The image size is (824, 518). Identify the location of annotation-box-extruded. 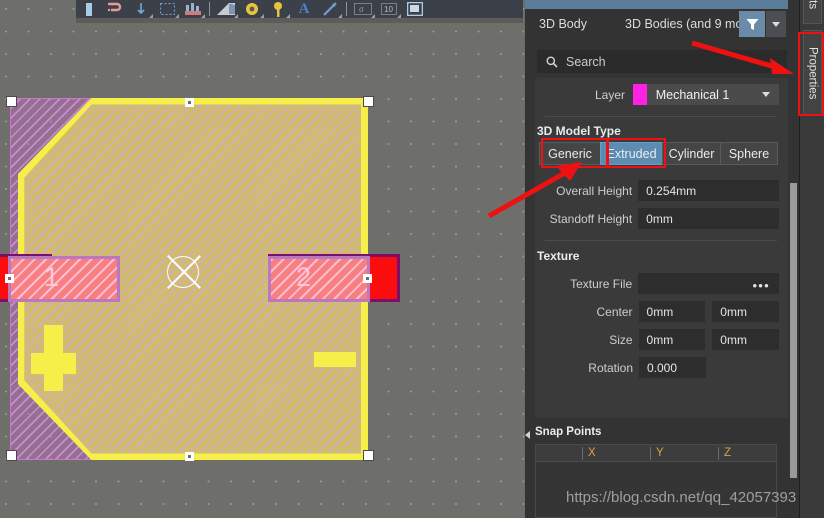
(636, 153).